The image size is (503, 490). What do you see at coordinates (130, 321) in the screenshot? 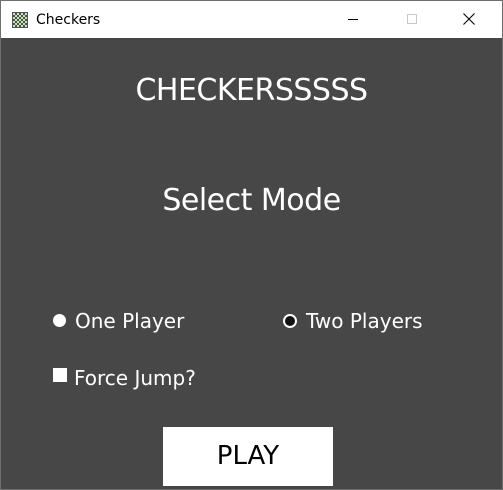
I see `one-player-label: One Player` at bounding box center [130, 321].